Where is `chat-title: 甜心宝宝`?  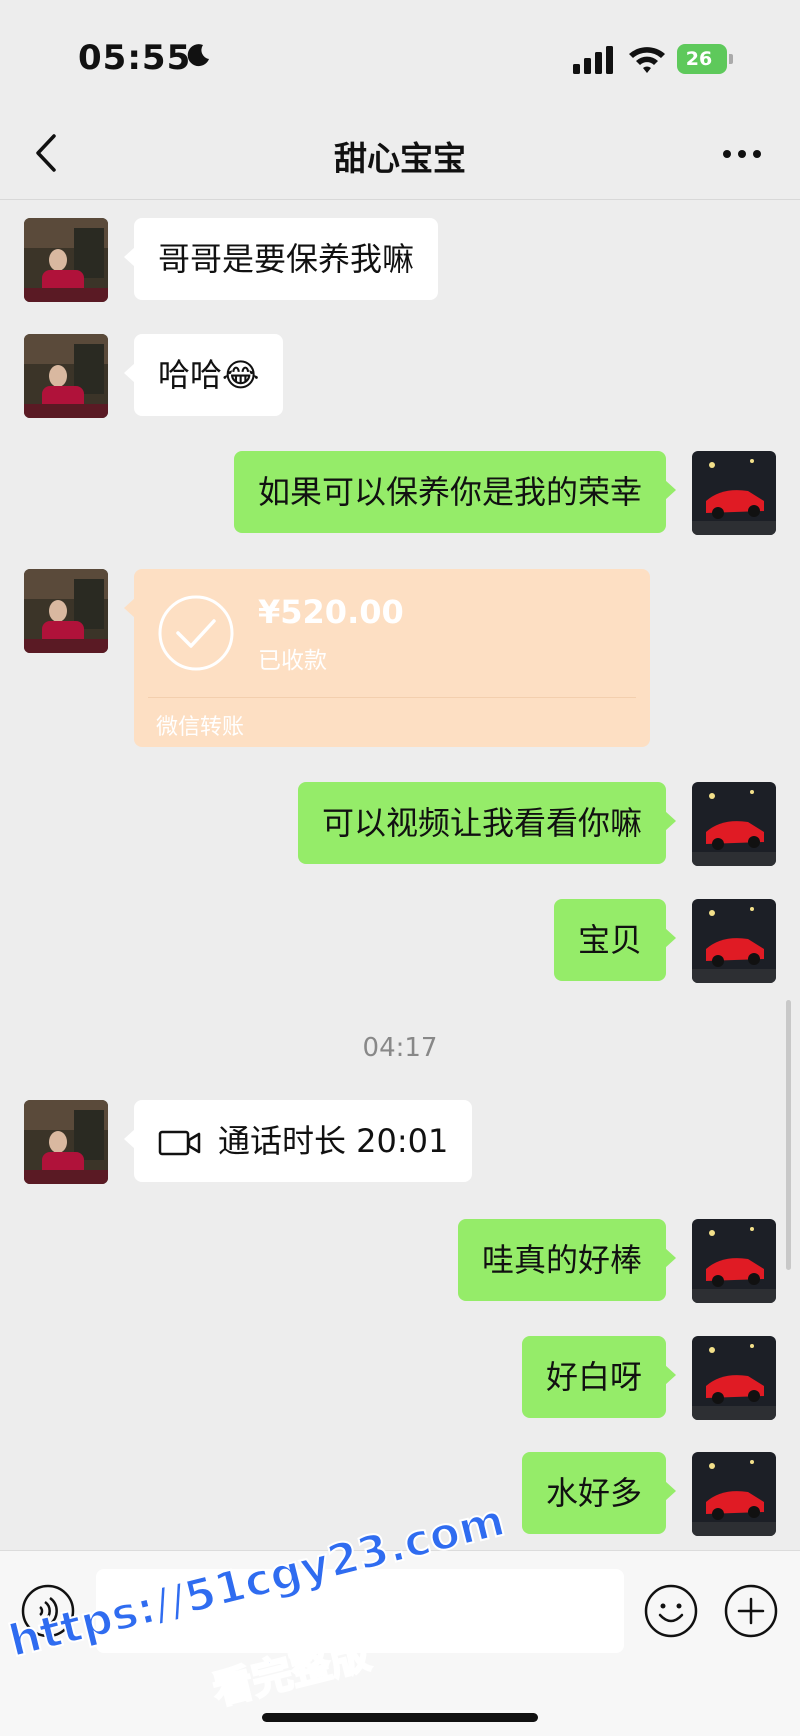 chat-title: 甜心宝宝 is located at coordinates (400, 158).